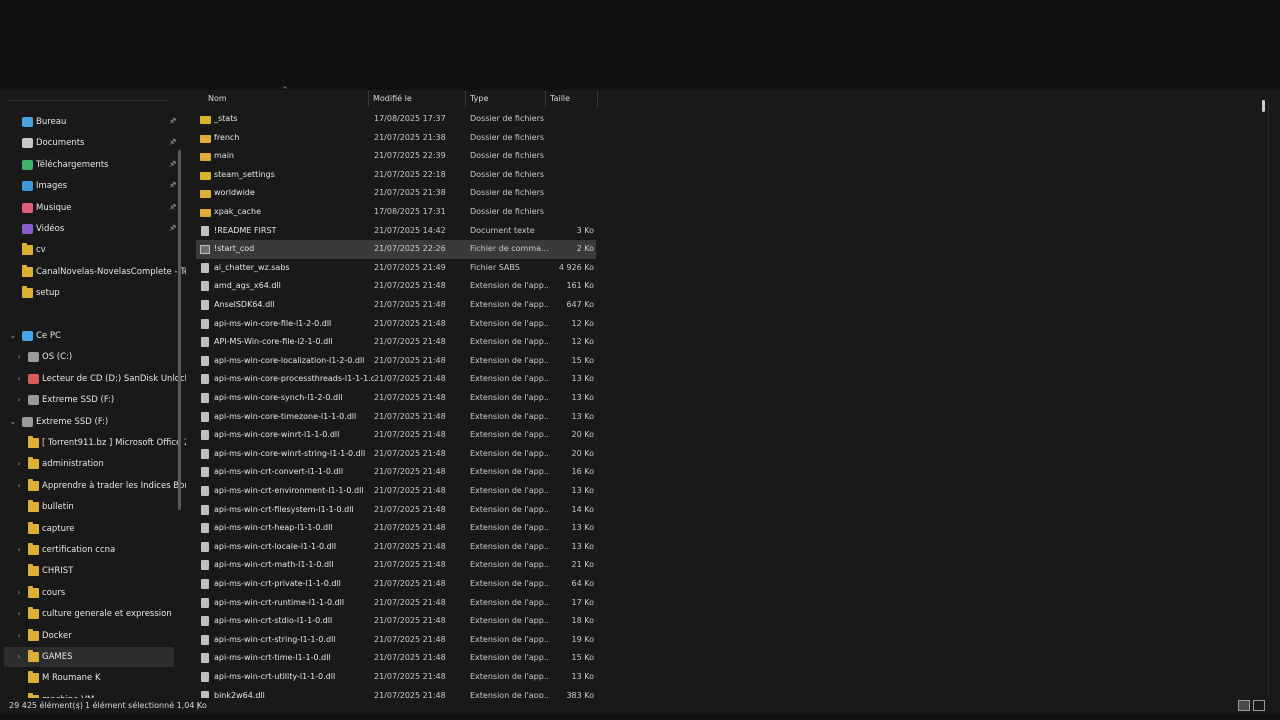  Describe the element at coordinates (179, 330) in the screenshot. I see `sidebar-scrollbar` at that location.